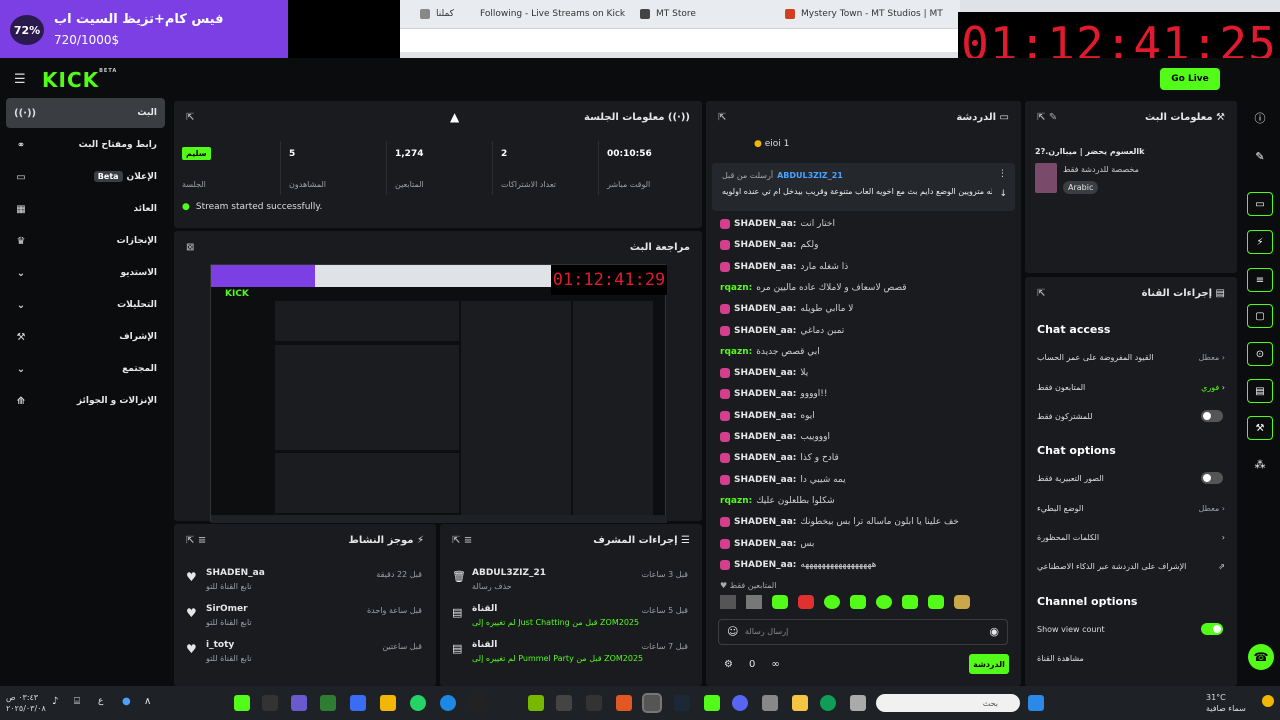 The width and height of the screenshot is (1280, 720). I want to click on browser-tab: Following - Live Streams on Kick, so click(555, 14).